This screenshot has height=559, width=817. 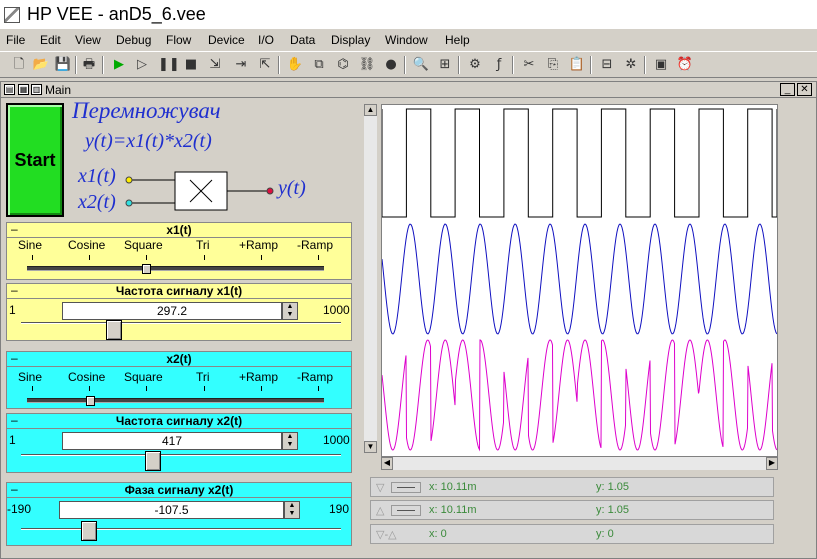 I want to click on x2-phase-slider, so click(x=181, y=529).